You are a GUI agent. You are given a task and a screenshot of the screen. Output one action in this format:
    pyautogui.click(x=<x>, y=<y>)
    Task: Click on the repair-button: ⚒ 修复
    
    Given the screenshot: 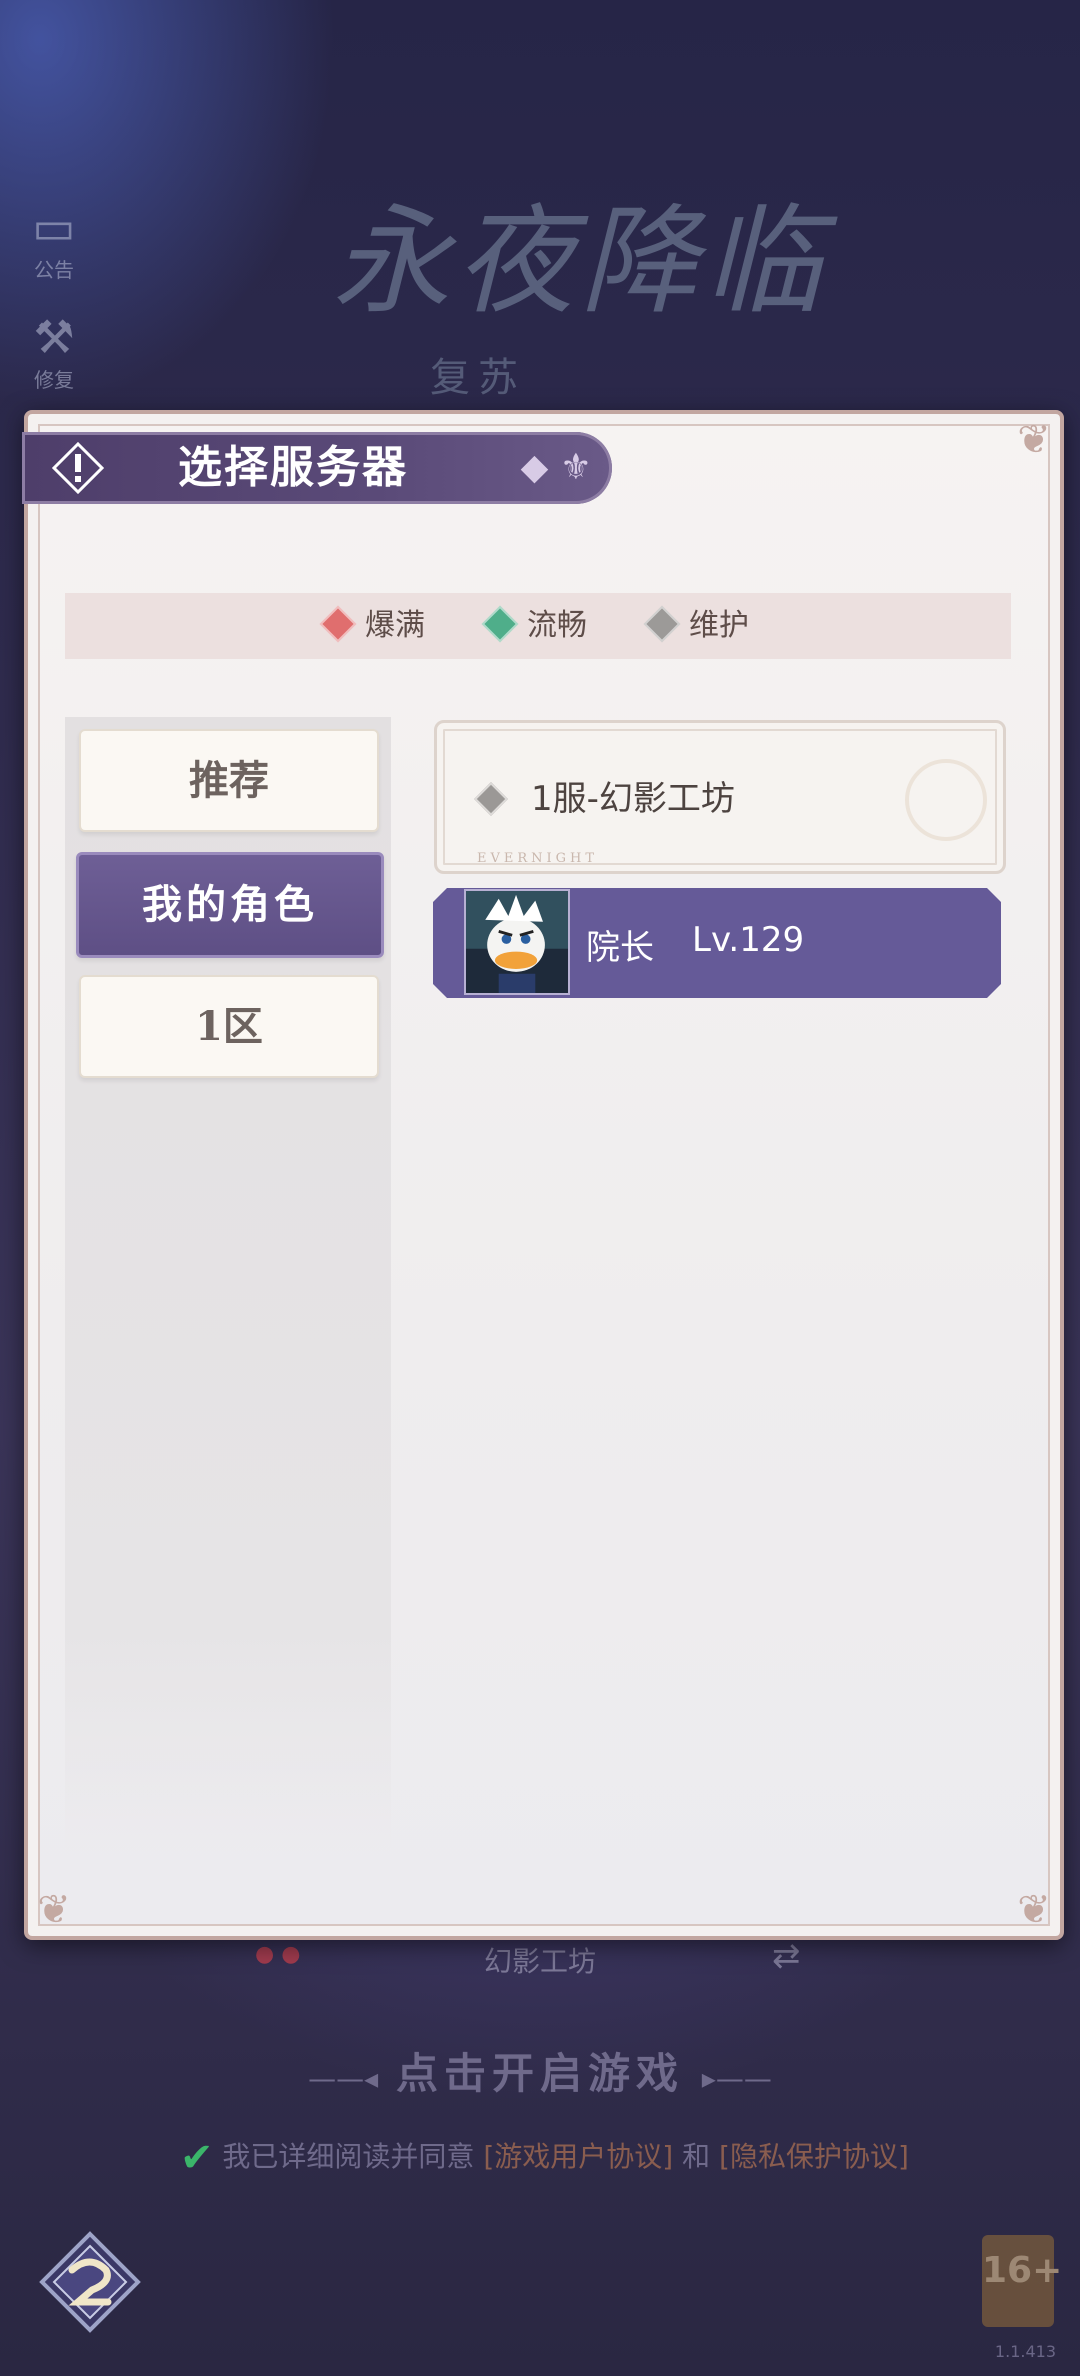 What is the action you would take?
    pyautogui.click(x=54, y=351)
    